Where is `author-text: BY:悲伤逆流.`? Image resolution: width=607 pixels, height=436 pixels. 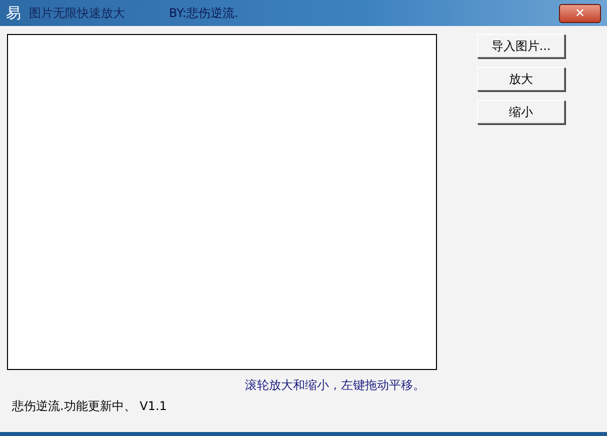 author-text: BY:悲伤逆流. is located at coordinates (203, 13).